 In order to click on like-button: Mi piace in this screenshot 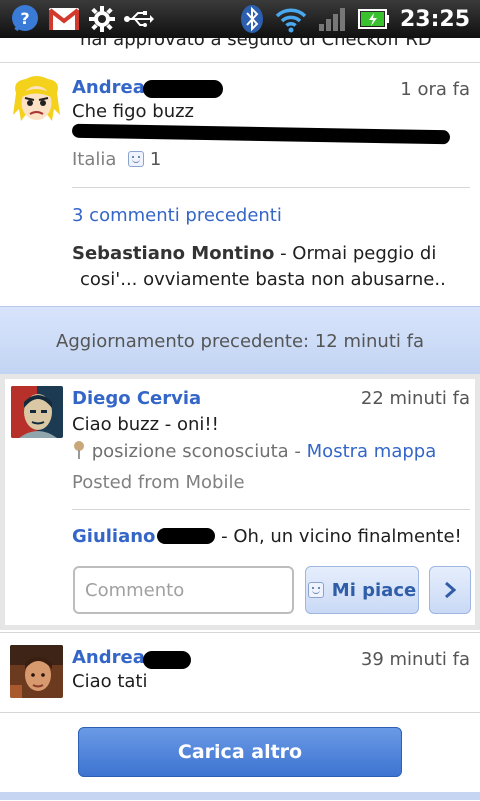, I will do `click(362, 590)`.